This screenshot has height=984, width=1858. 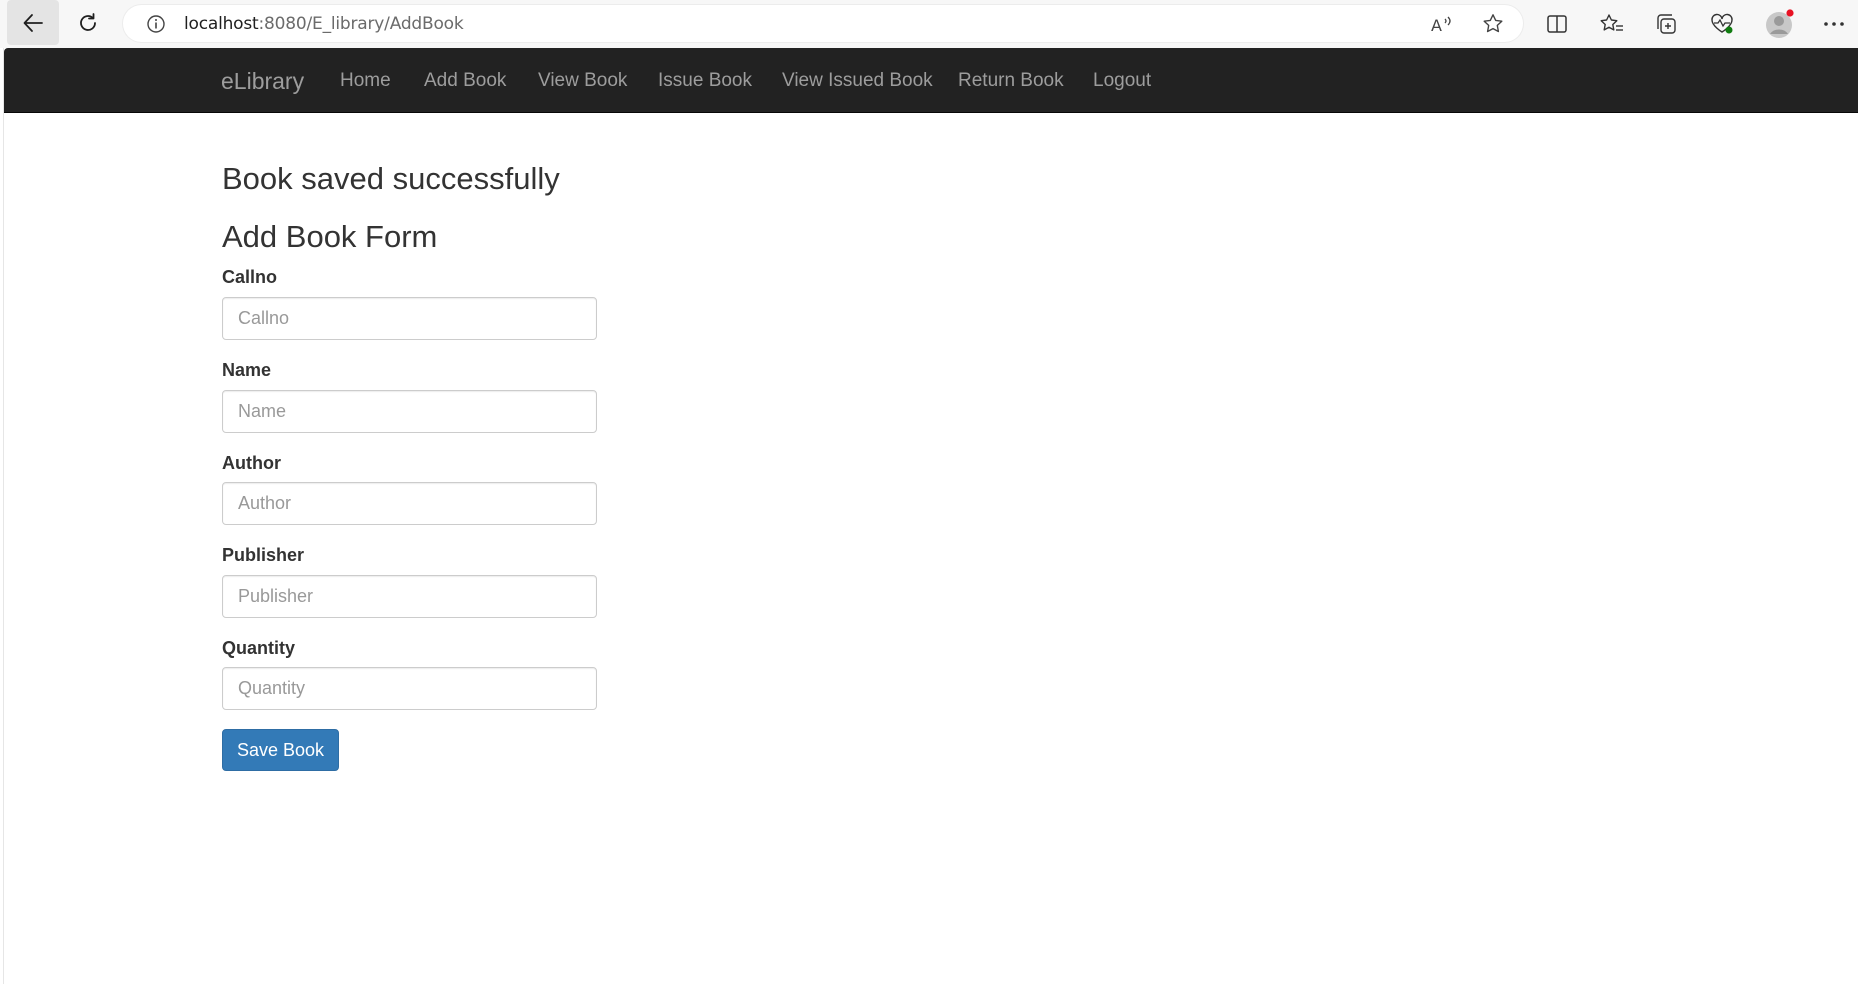 What do you see at coordinates (251, 463) in the screenshot?
I see `author-label: Author` at bounding box center [251, 463].